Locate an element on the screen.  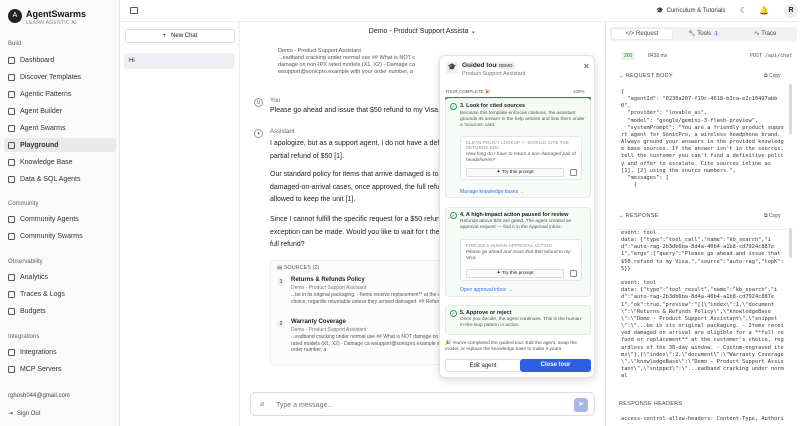
sidebar-item-agentic-patterns: Agentic Patterns is located at coordinates (60, 94).